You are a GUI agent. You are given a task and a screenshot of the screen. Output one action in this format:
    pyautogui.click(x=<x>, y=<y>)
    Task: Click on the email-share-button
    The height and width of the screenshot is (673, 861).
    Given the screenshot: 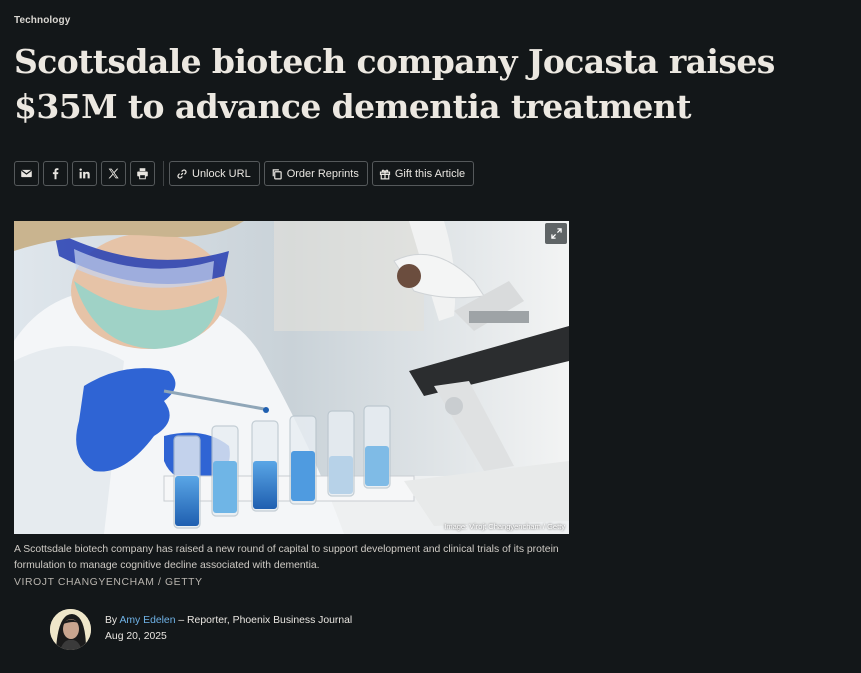 What is the action you would take?
    pyautogui.click(x=26, y=173)
    